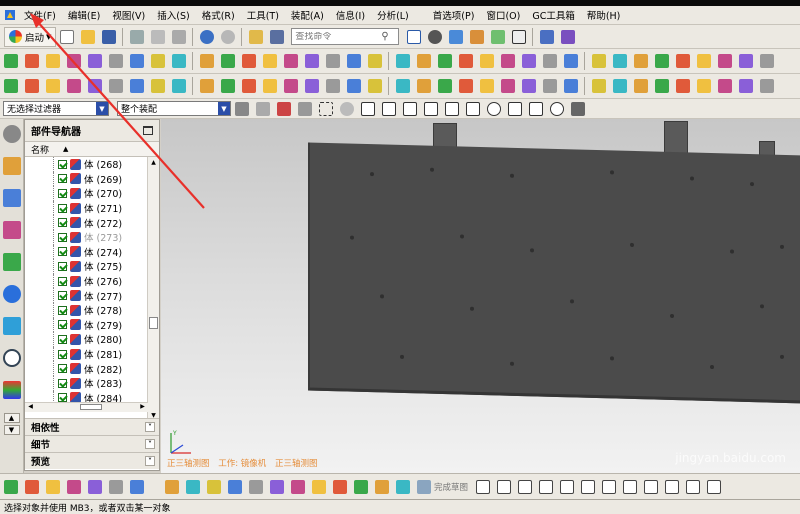  I want to click on clock-icon, so click(11, 358).